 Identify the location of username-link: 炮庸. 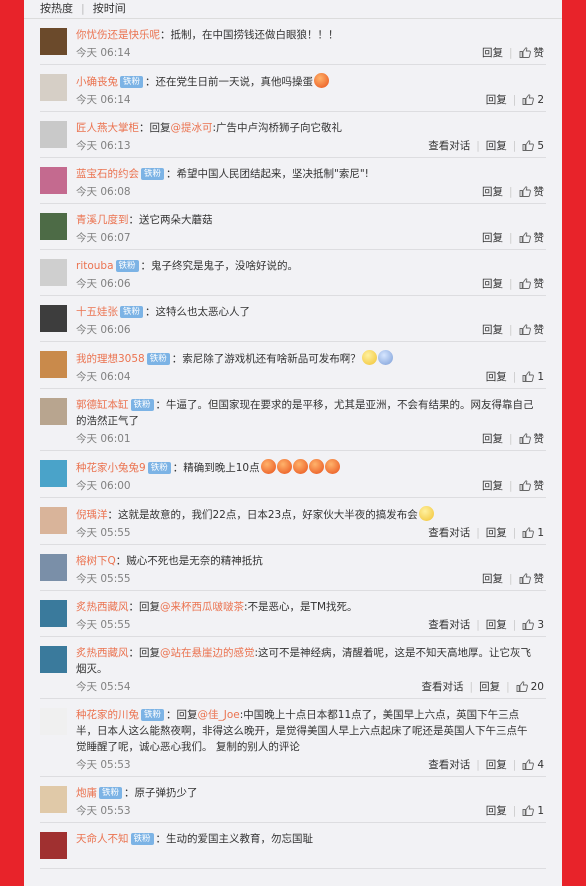
(86, 793).